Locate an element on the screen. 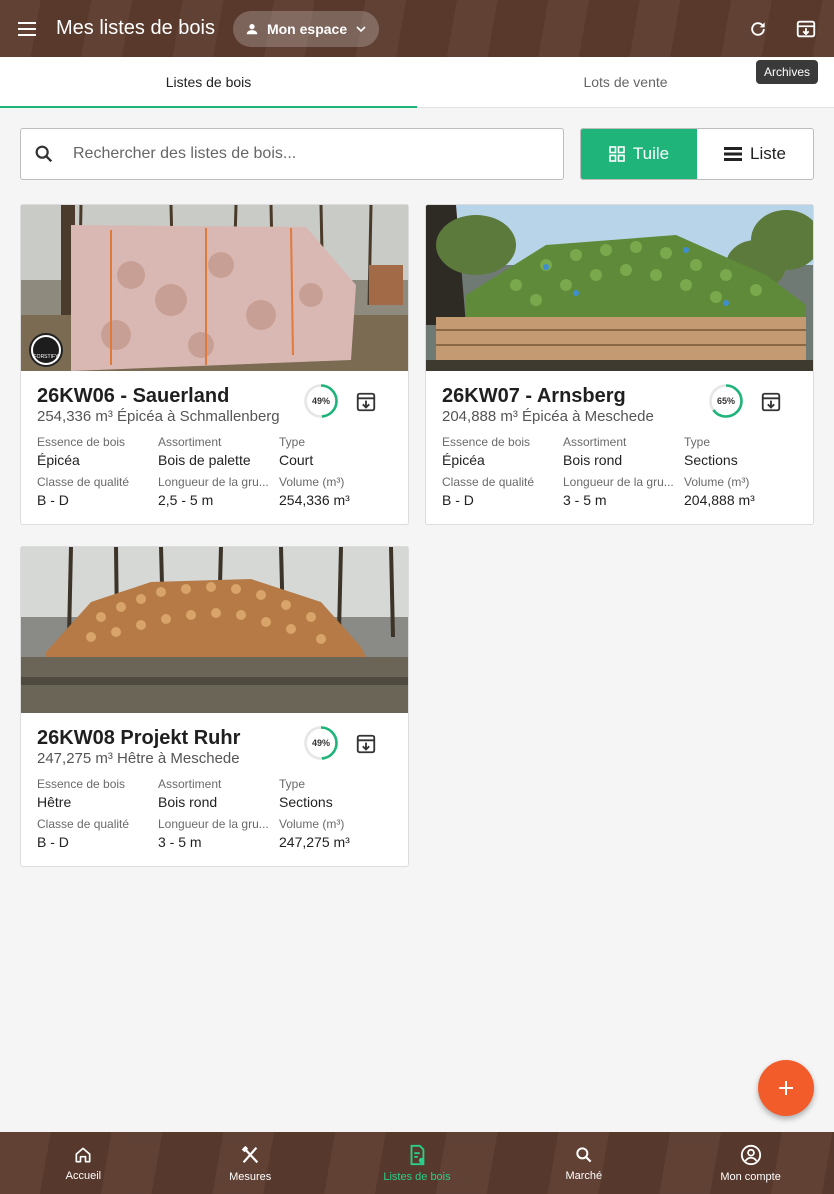 This screenshot has width=834, height=1194. field-value: 254,336 m³ is located at coordinates (314, 500).